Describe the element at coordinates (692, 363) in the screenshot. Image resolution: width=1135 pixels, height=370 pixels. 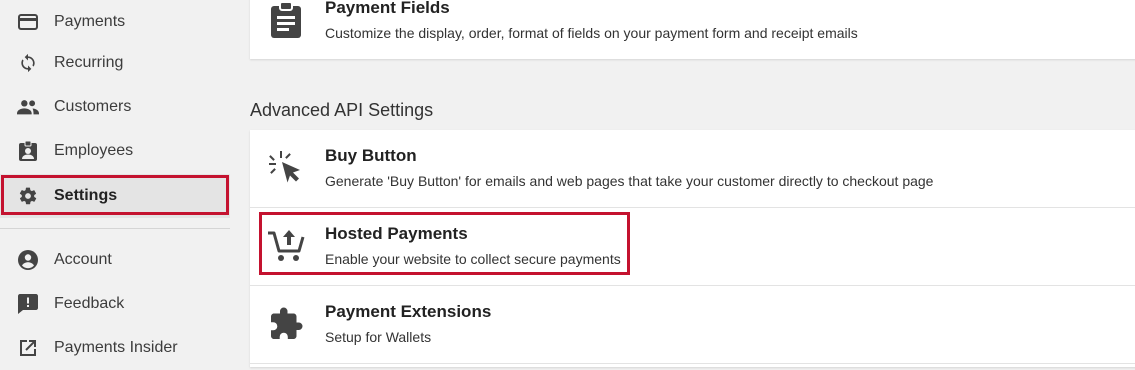
I see `row-divider` at that location.